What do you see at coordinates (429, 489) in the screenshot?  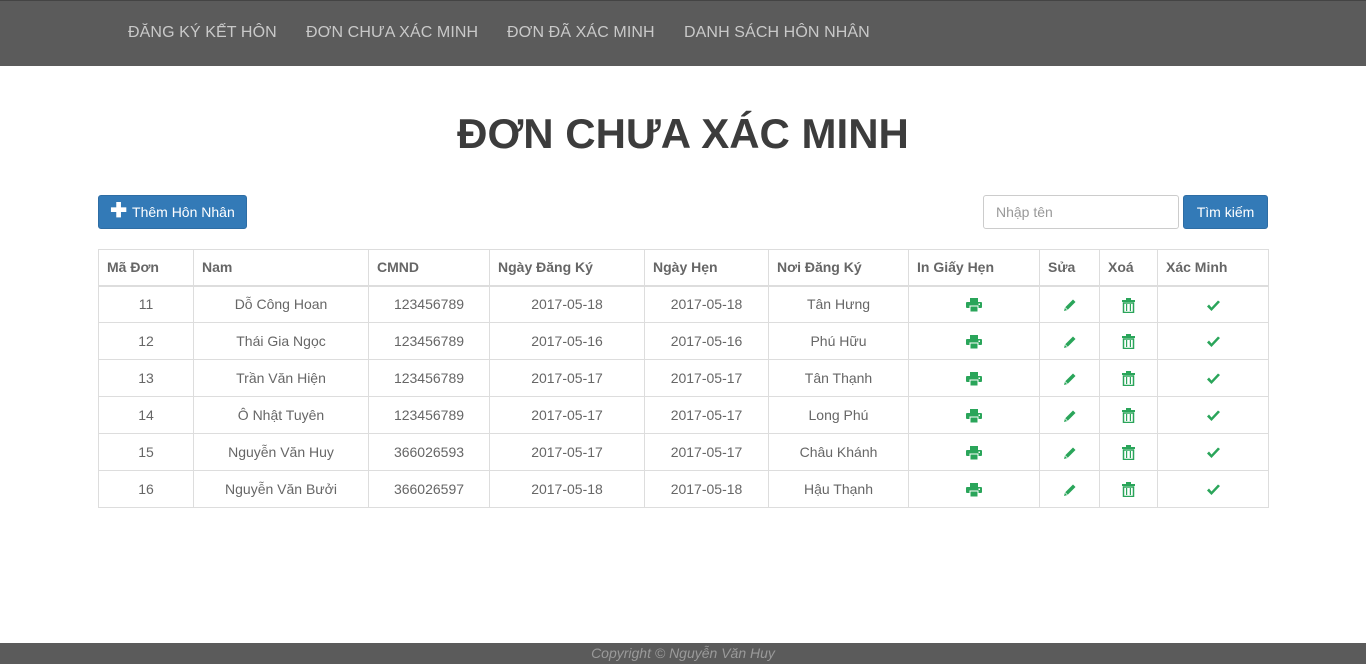 I see `id-card-cell: 366026597` at bounding box center [429, 489].